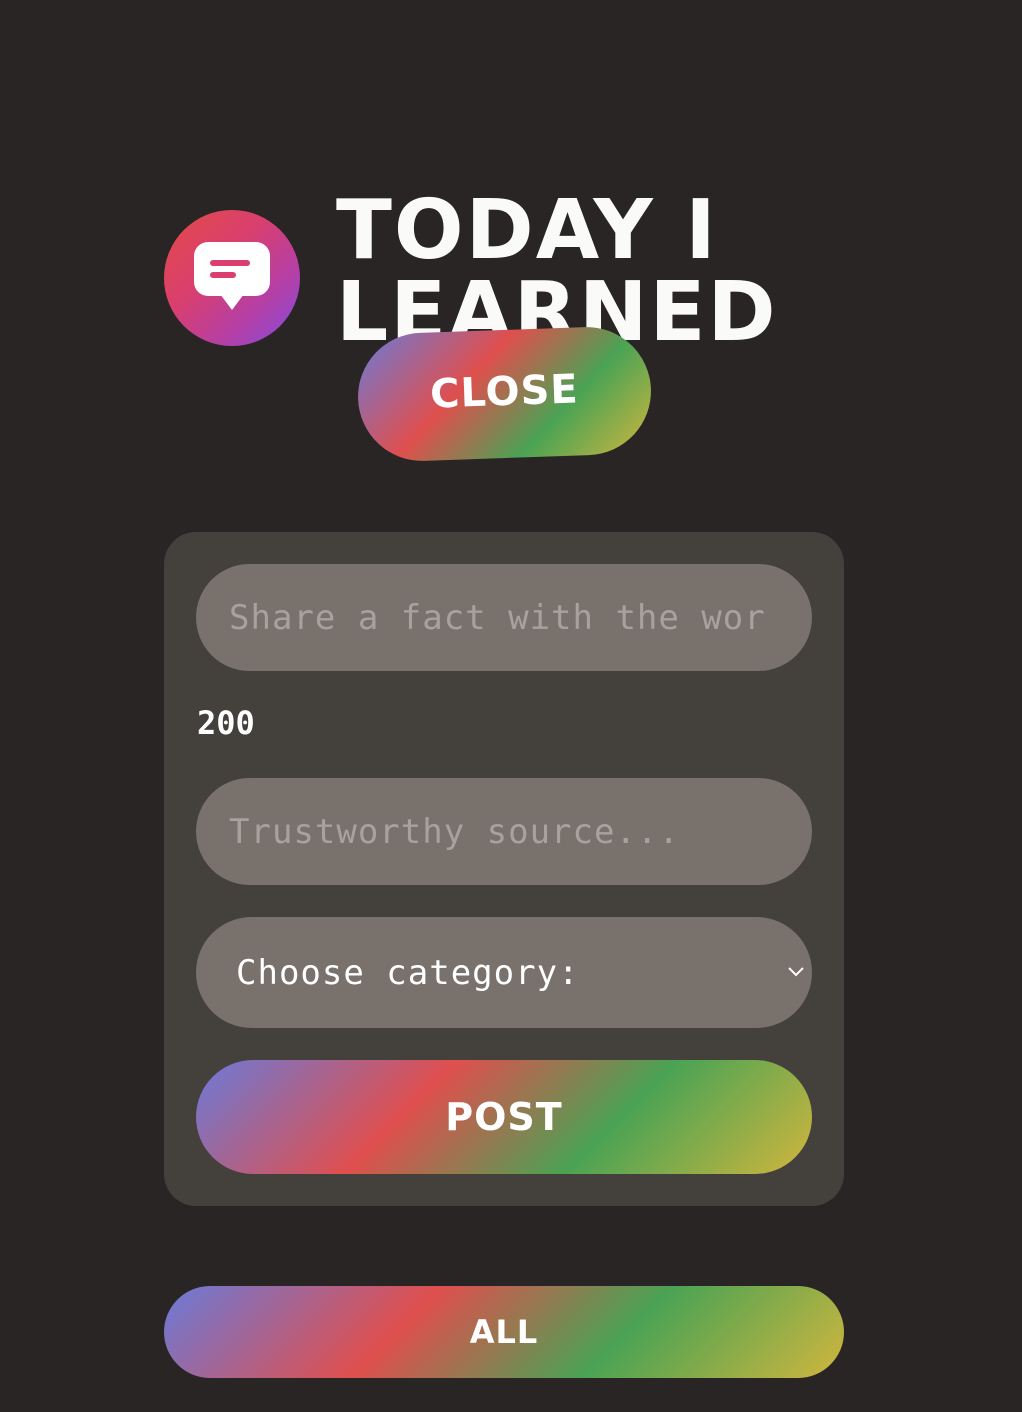  What do you see at coordinates (408, 972) in the screenshot?
I see `category-select-value: Choose category:` at bounding box center [408, 972].